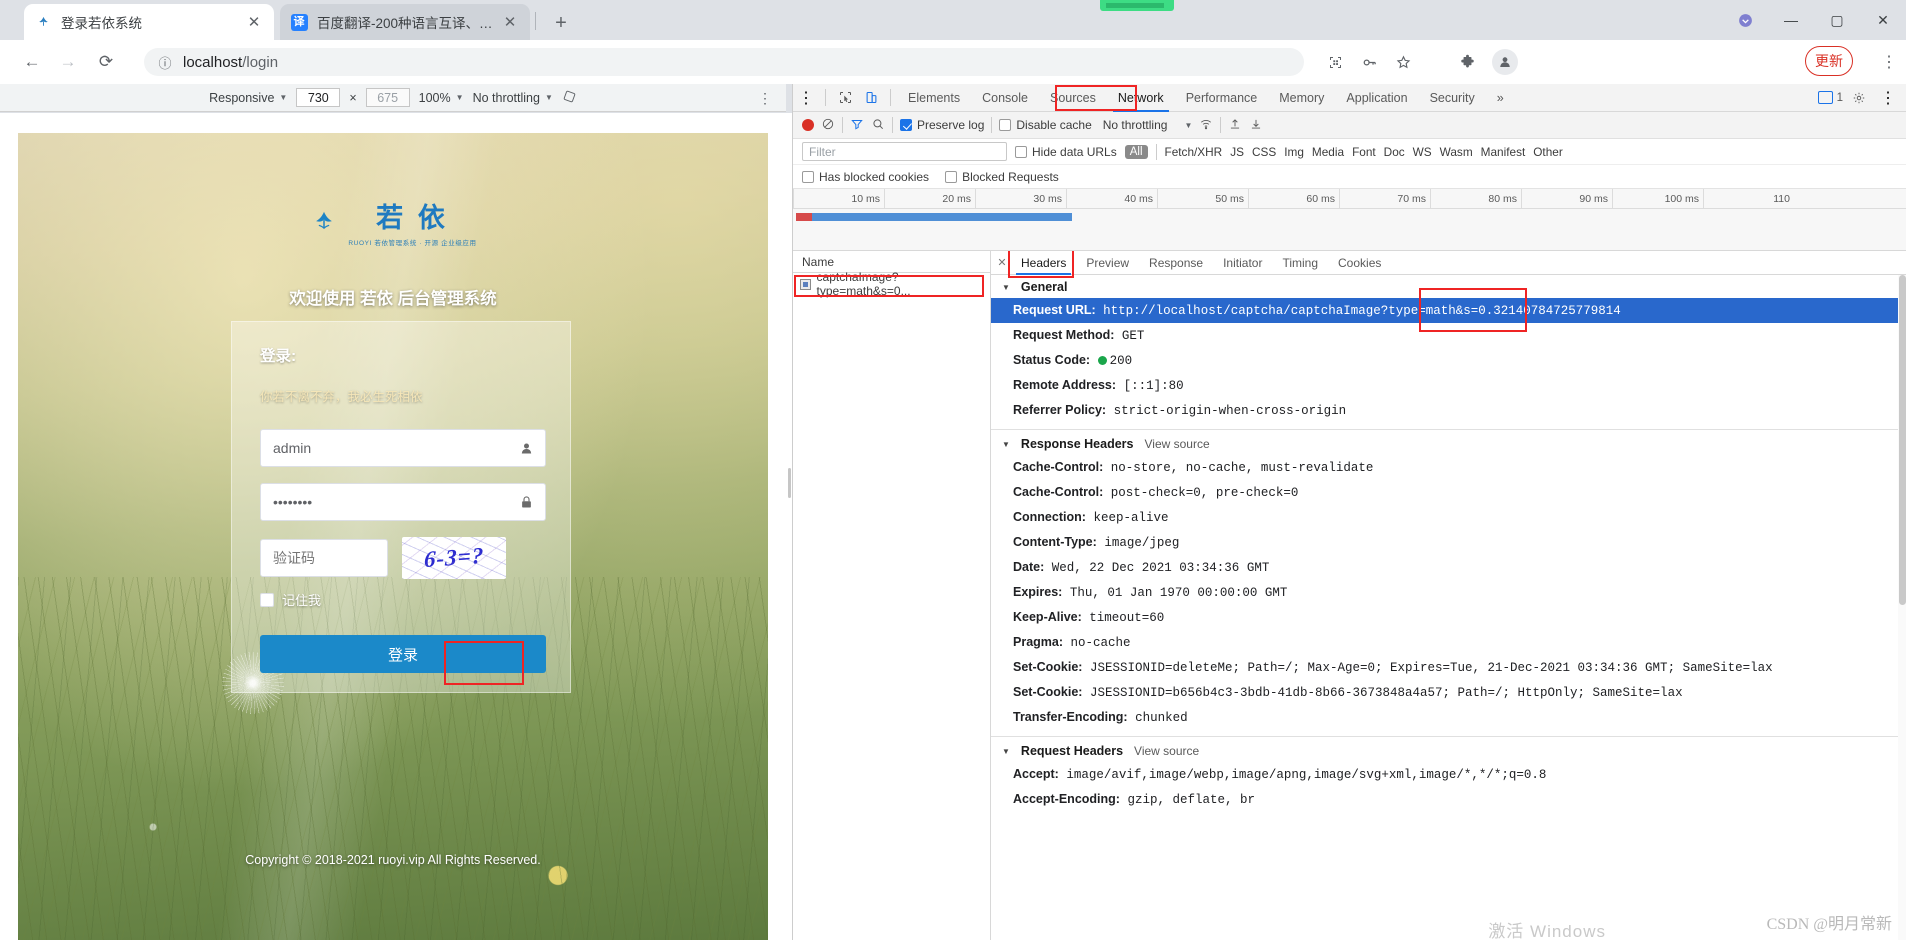 The height and width of the screenshot is (940, 1906). I want to click on scrollbar-thumb, so click(1902, 440).